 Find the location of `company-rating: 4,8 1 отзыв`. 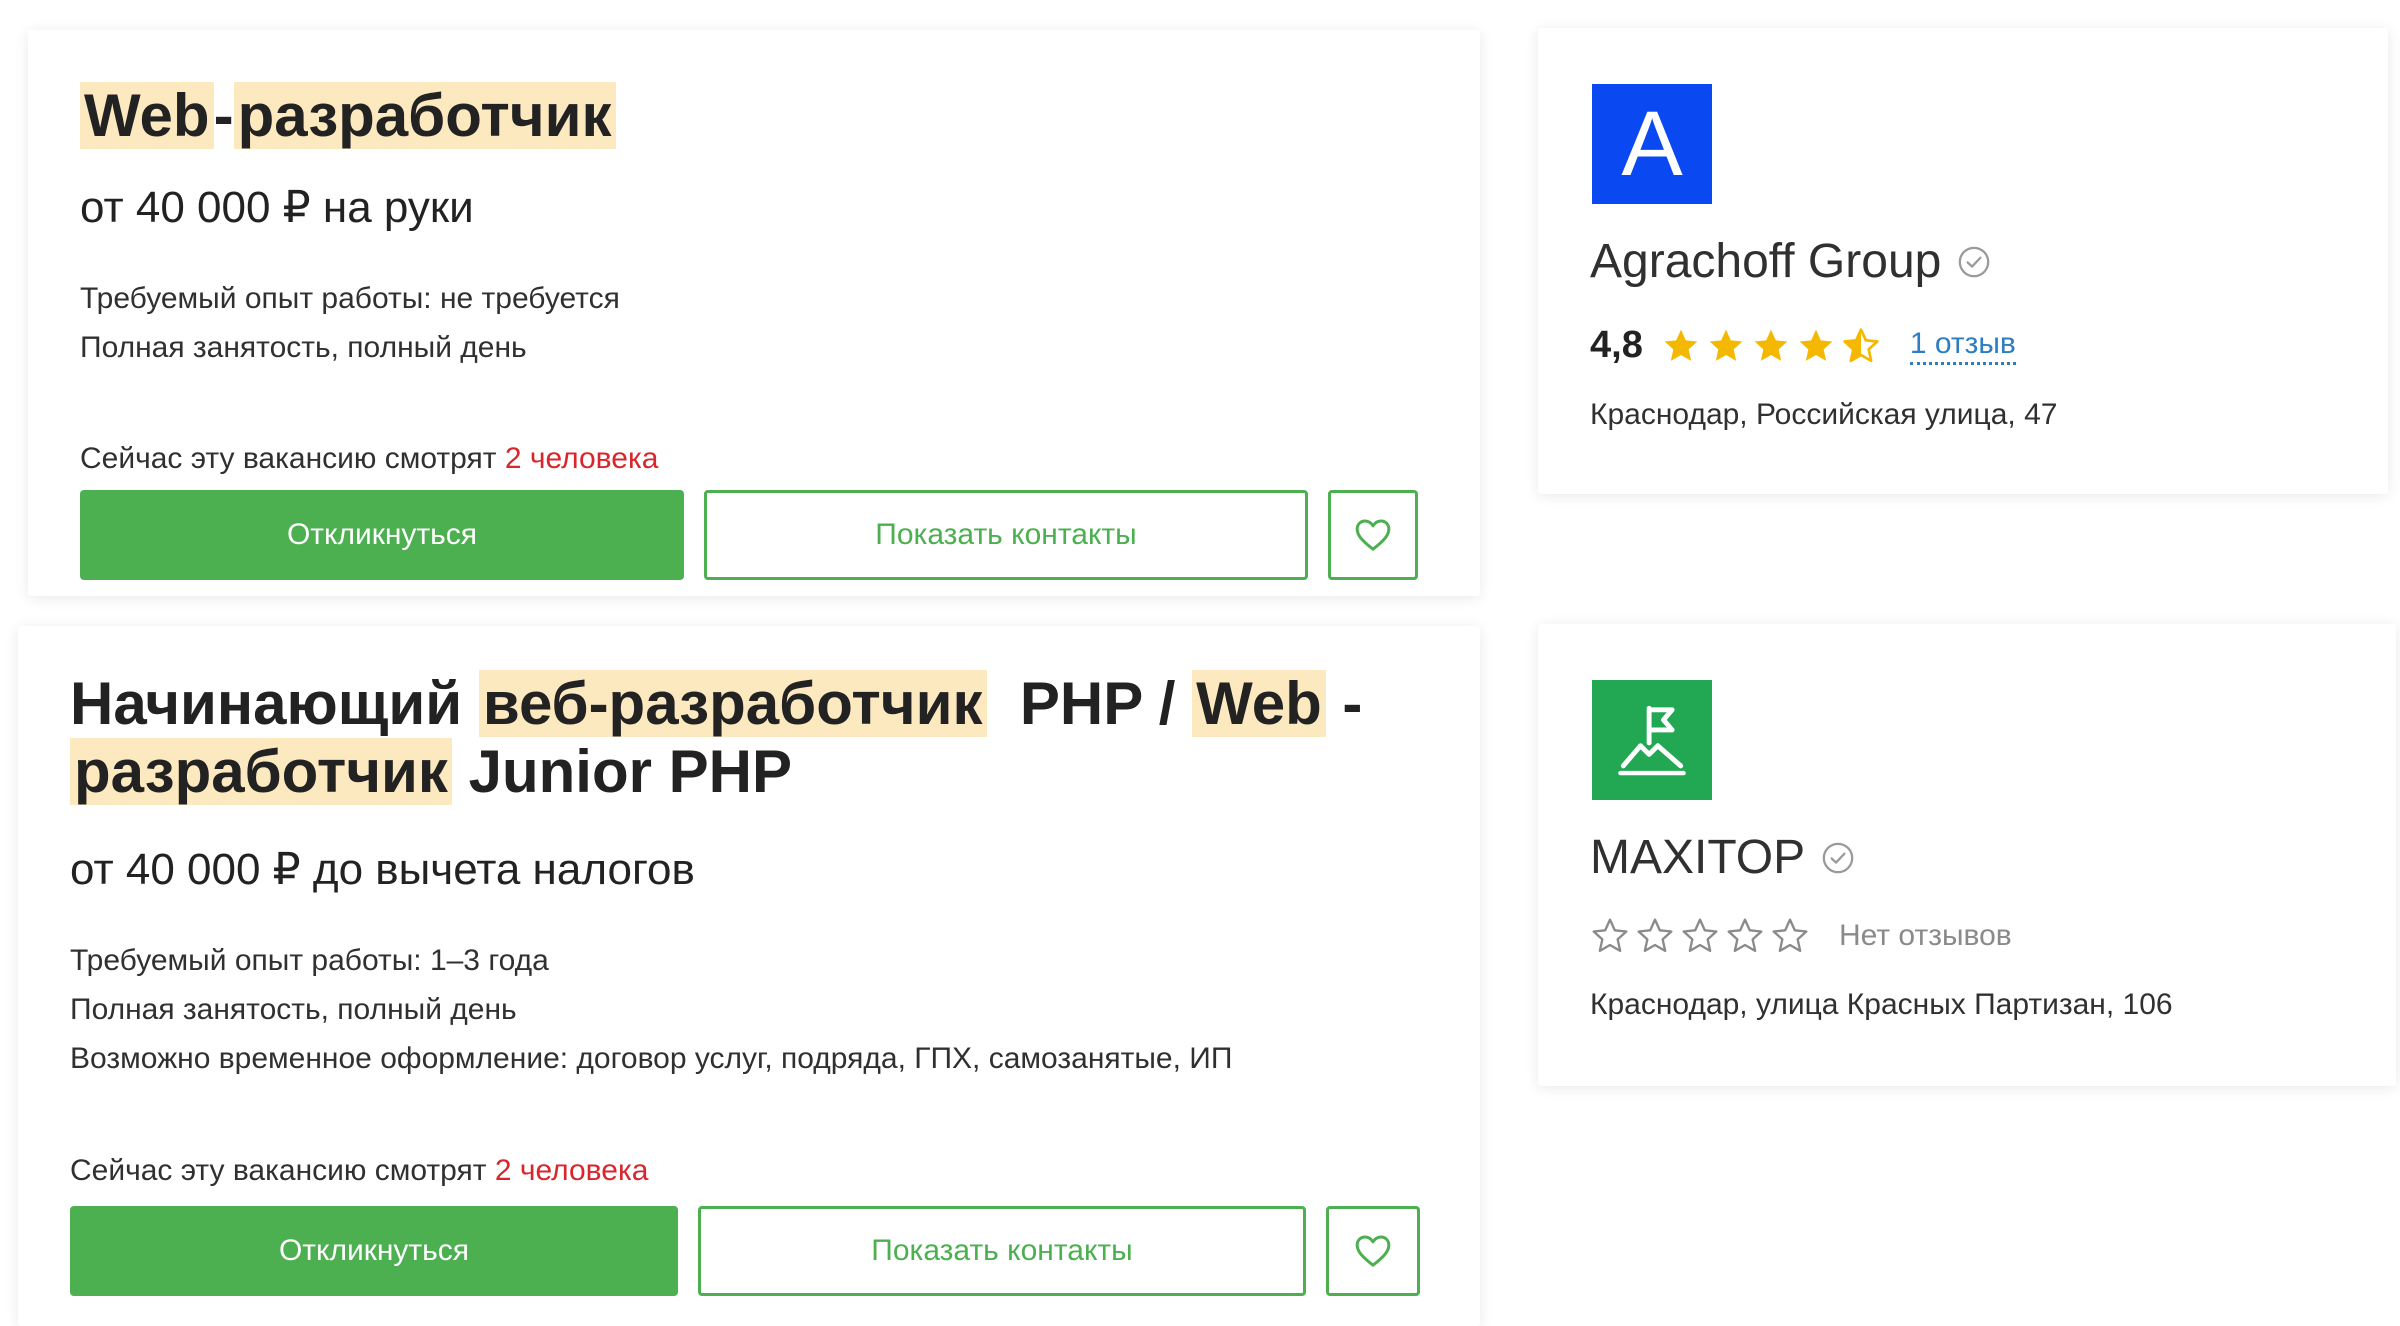

company-rating: 4,8 1 отзыв is located at coordinates (1803, 345).